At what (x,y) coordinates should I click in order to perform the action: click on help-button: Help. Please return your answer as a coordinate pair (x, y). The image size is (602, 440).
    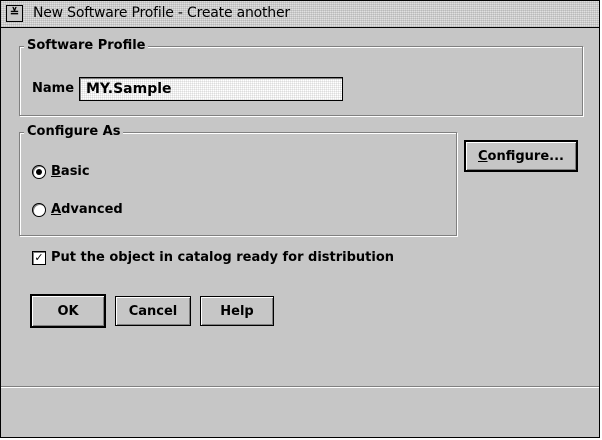
    Looking at the image, I should click on (237, 311).